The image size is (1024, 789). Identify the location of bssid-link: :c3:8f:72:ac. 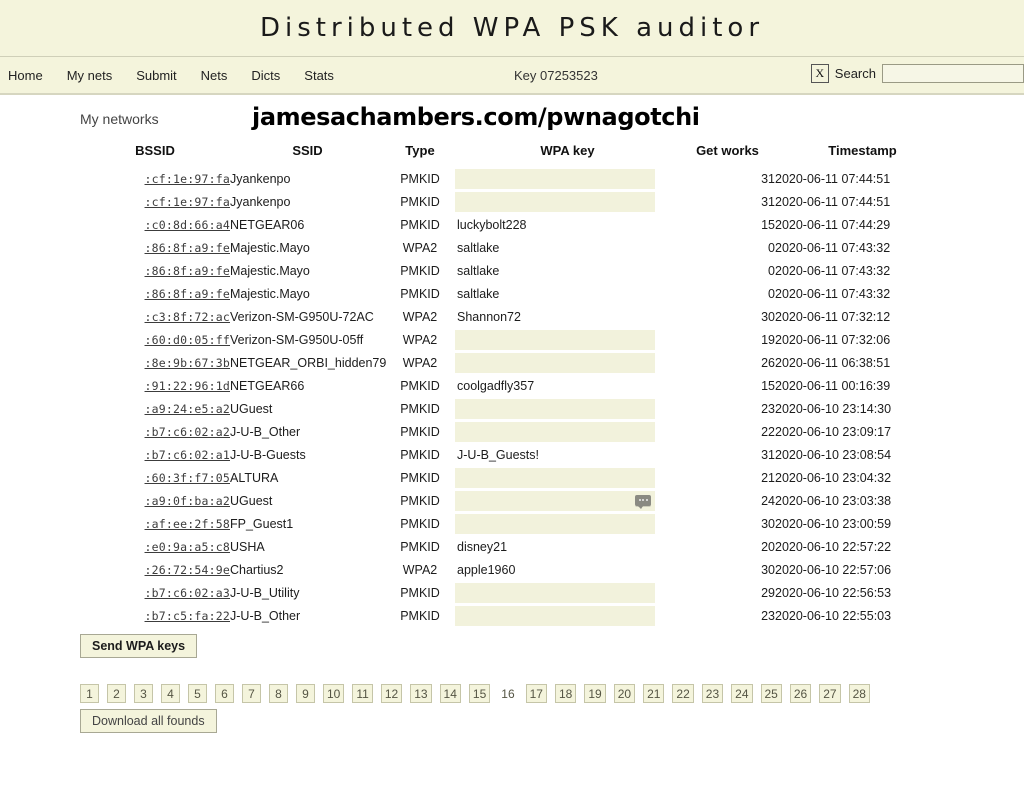
(187, 317).